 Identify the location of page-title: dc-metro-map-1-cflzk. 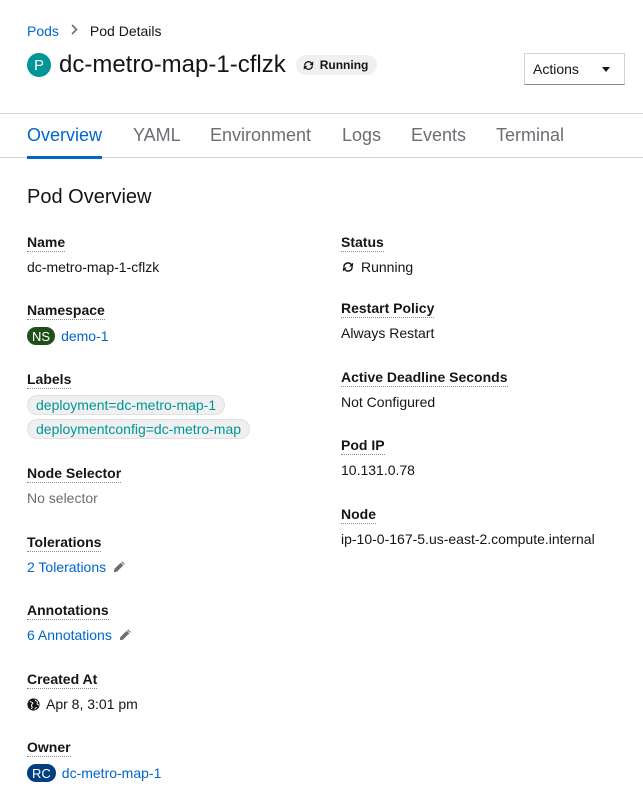
(172, 64).